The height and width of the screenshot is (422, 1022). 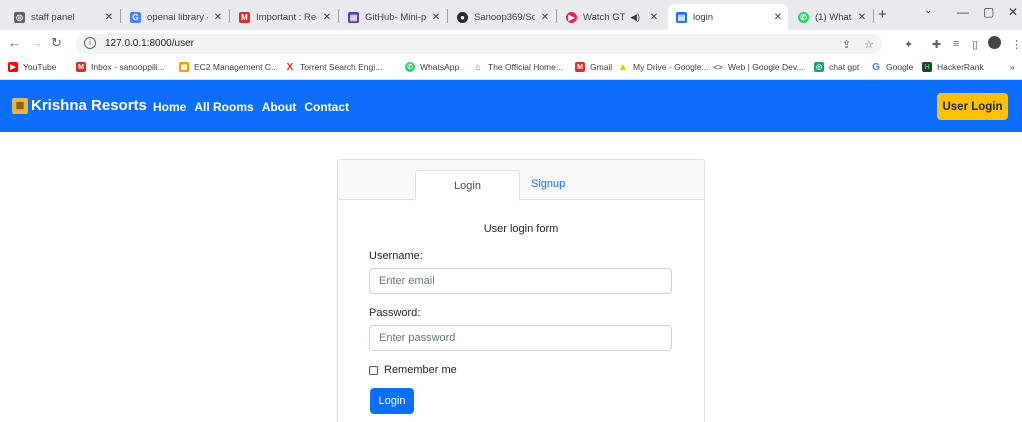 I want to click on browser-tab-active: ▤ login ✕, so click(x=728, y=17).